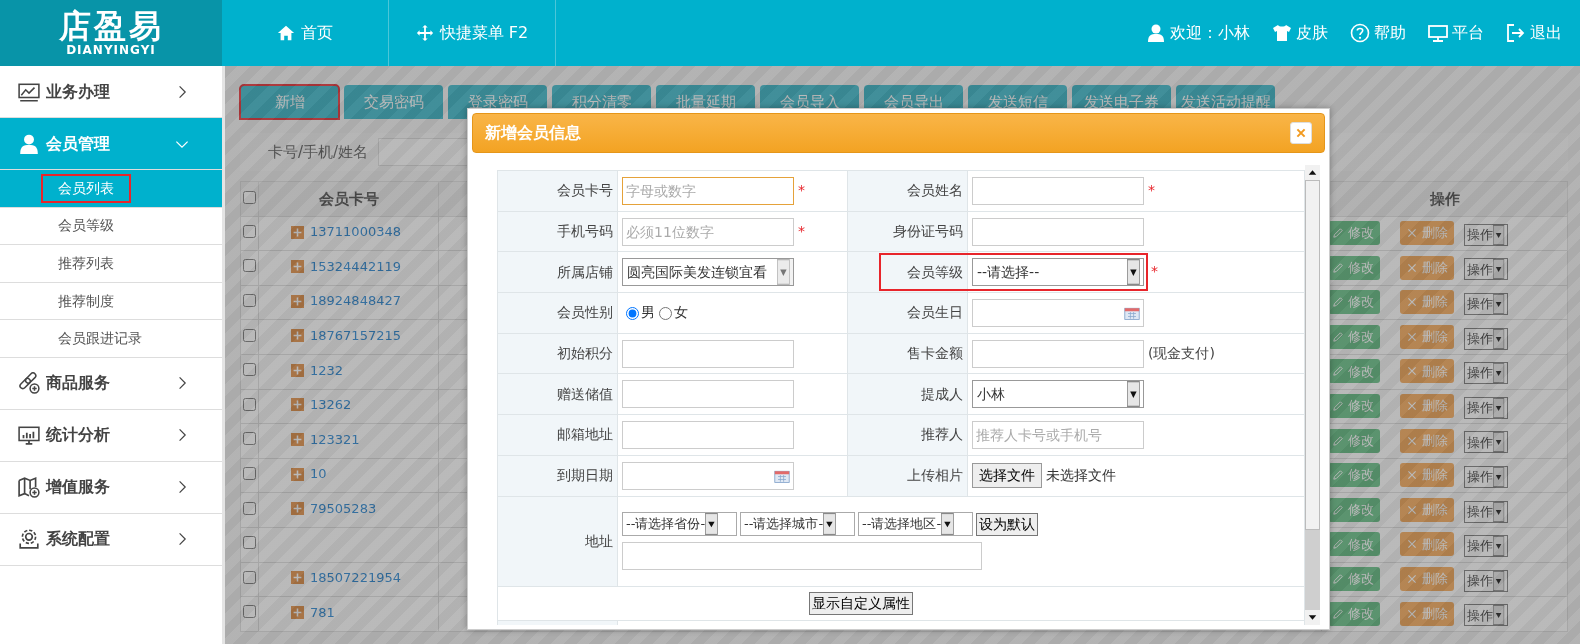  Describe the element at coordinates (111, 33) in the screenshot. I see `logo: 店盈易 DIANYINGYI` at that location.